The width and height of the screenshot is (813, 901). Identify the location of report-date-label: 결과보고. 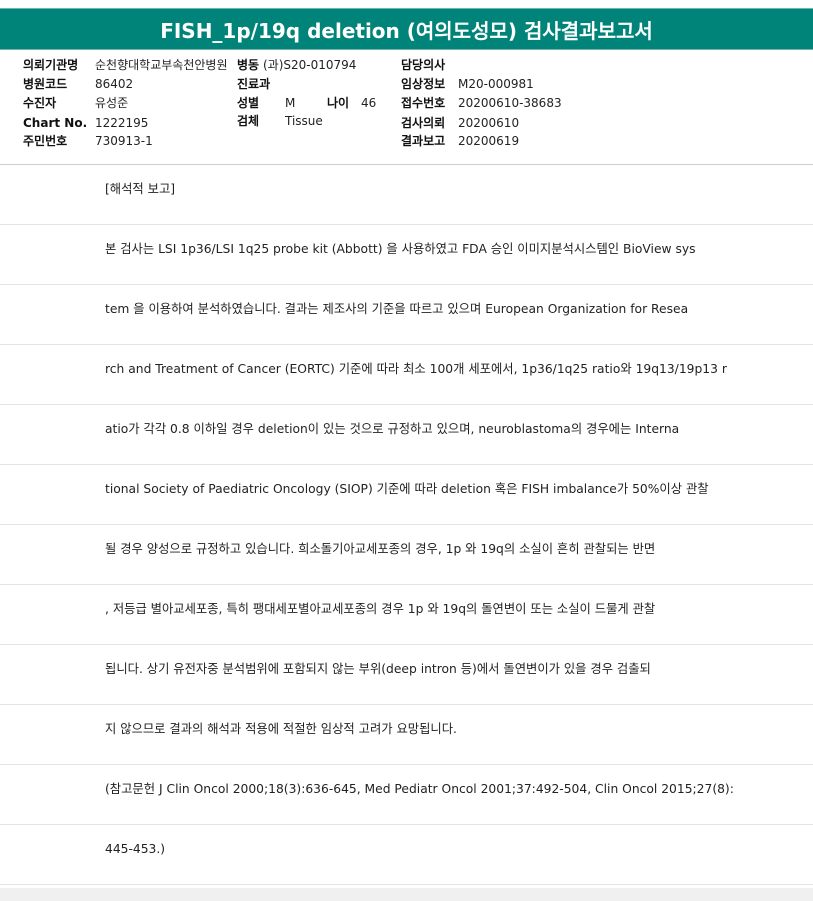
(423, 141).